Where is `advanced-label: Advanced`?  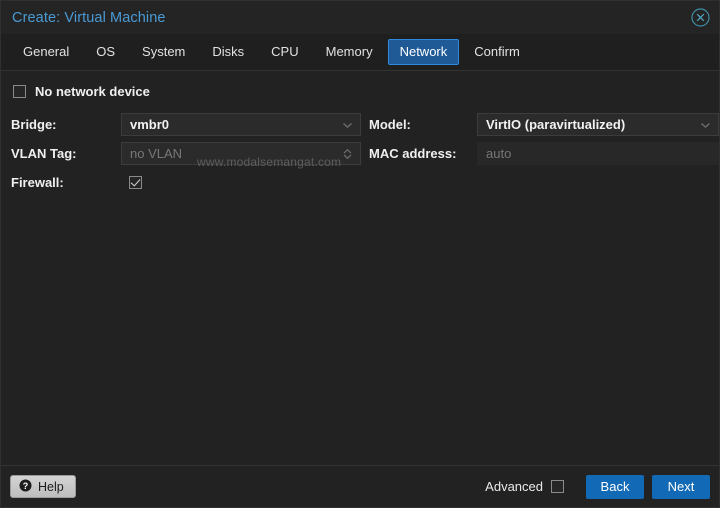 advanced-label: Advanced is located at coordinates (514, 486).